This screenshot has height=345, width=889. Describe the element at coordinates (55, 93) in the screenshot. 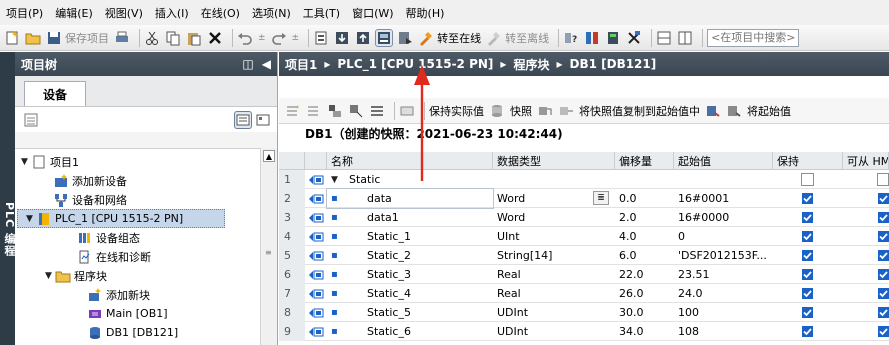

I see `tab-devices: 设备` at that location.